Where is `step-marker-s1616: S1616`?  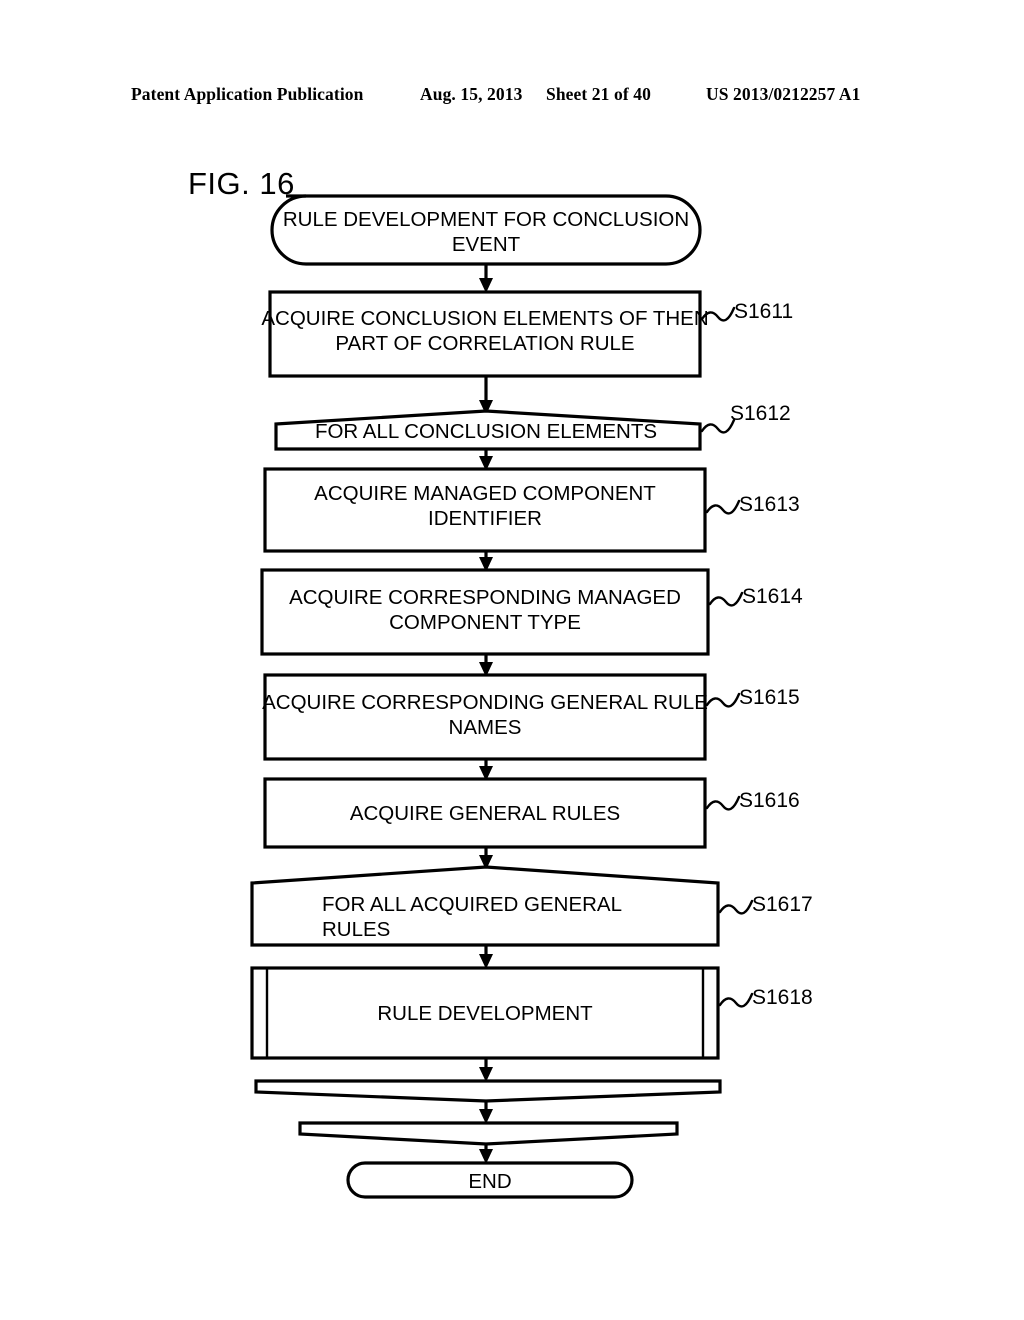 step-marker-s1616: S1616 is located at coordinates (752, 800).